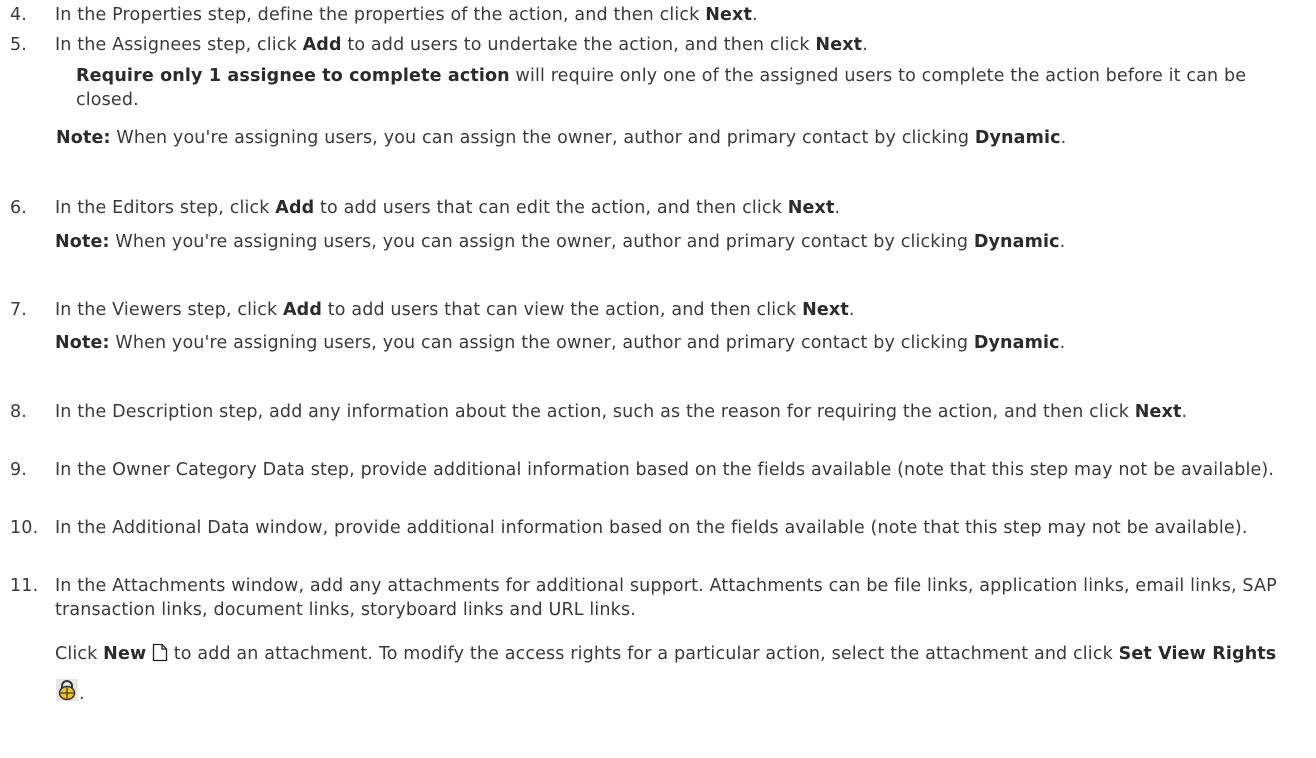 The width and height of the screenshot is (1316, 758). What do you see at coordinates (125, 654) in the screenshot?
I see `new-label: New` at bounding box center [125, 654].